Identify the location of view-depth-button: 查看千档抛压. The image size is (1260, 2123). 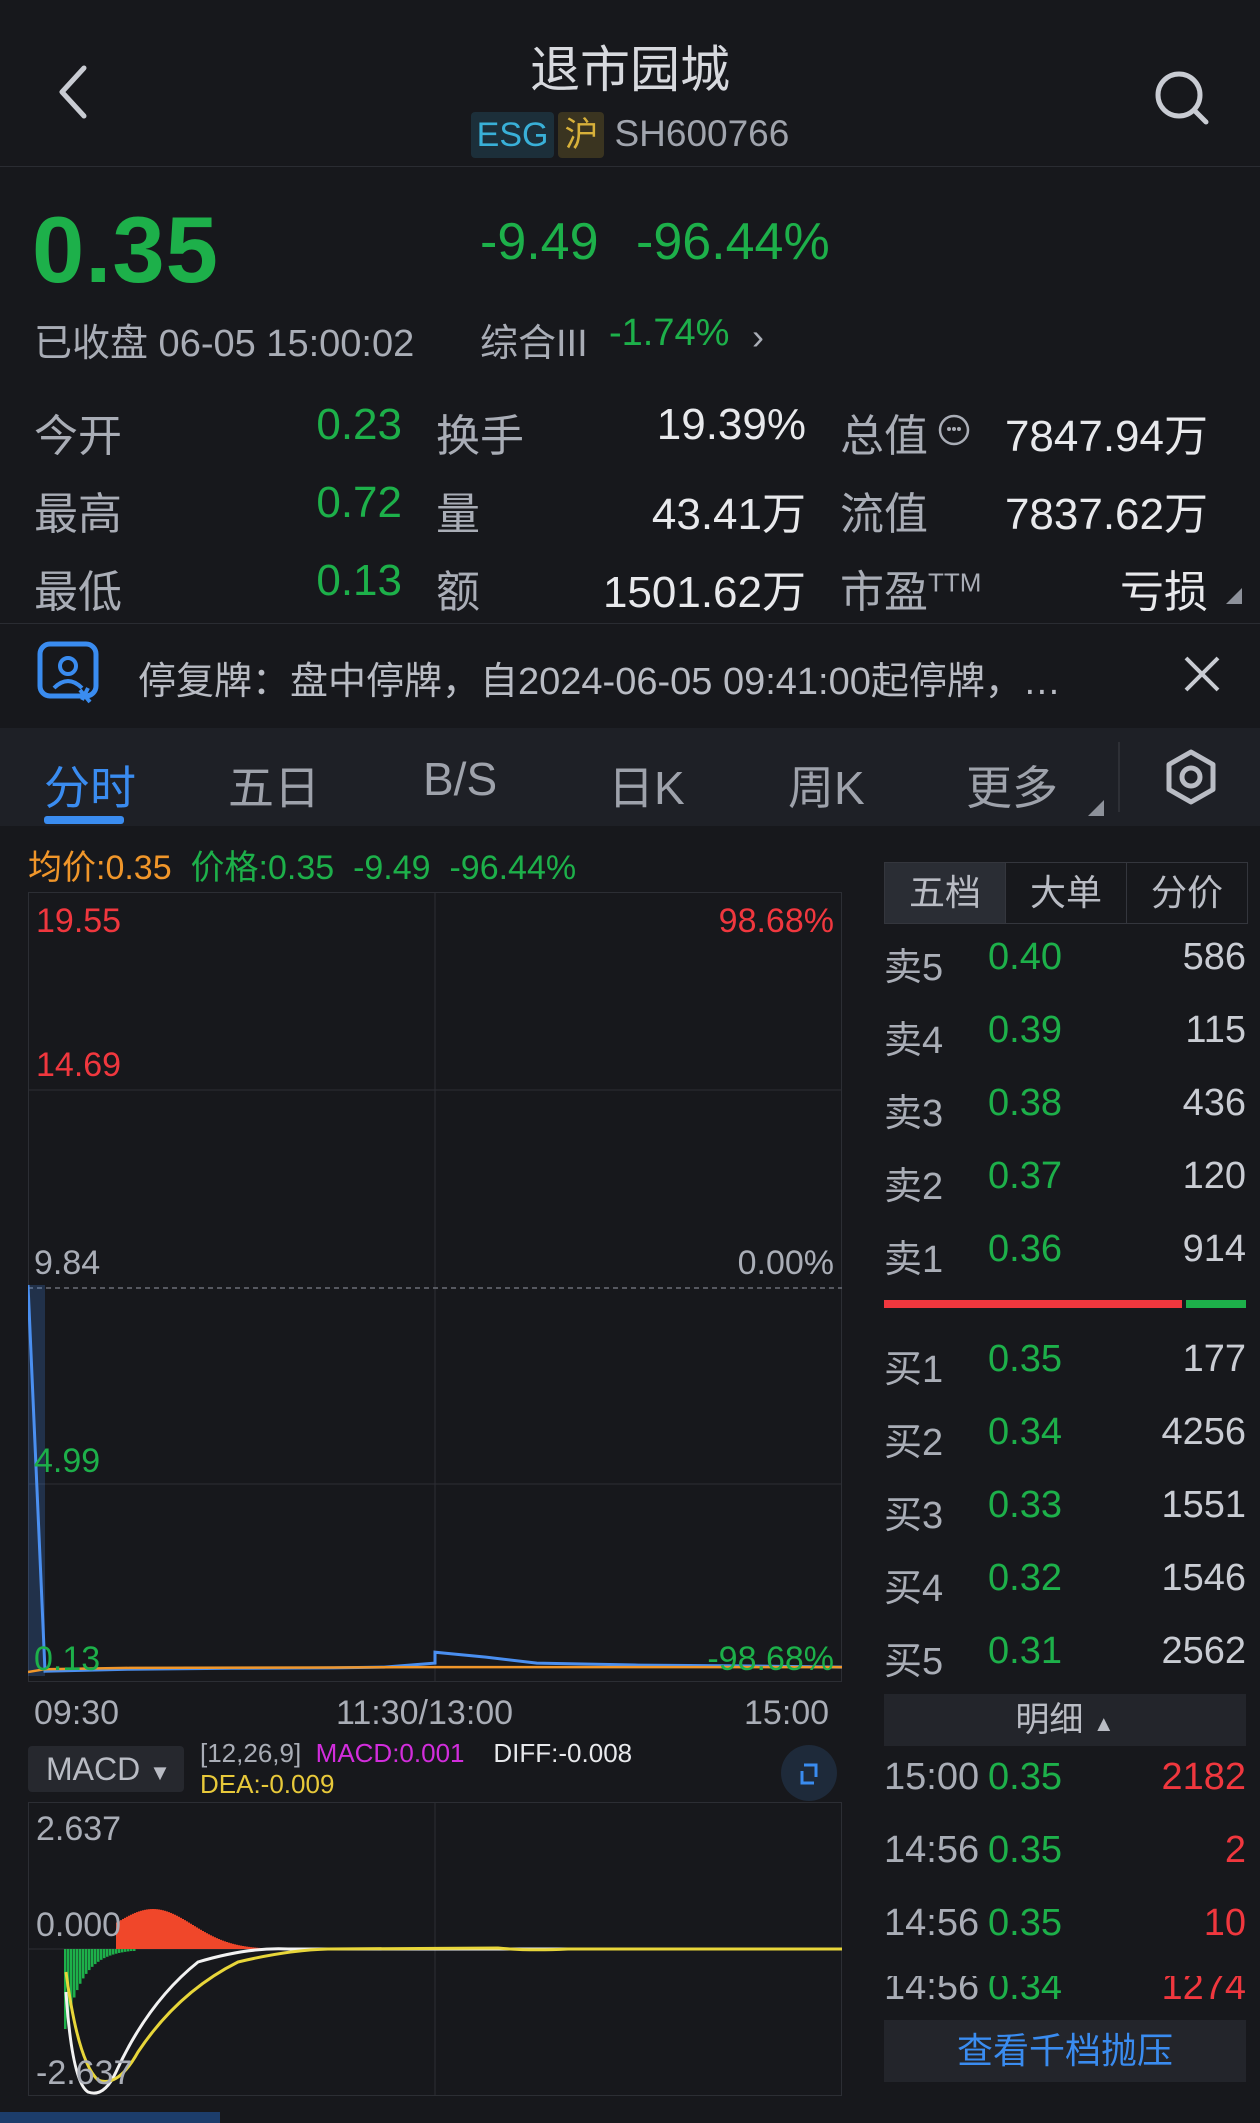
(1065, 2051).